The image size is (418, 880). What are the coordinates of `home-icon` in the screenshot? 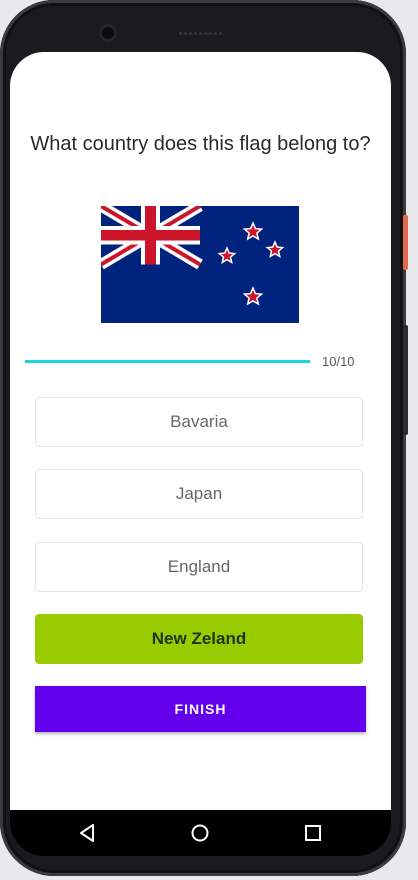 It's located at (200, 833).